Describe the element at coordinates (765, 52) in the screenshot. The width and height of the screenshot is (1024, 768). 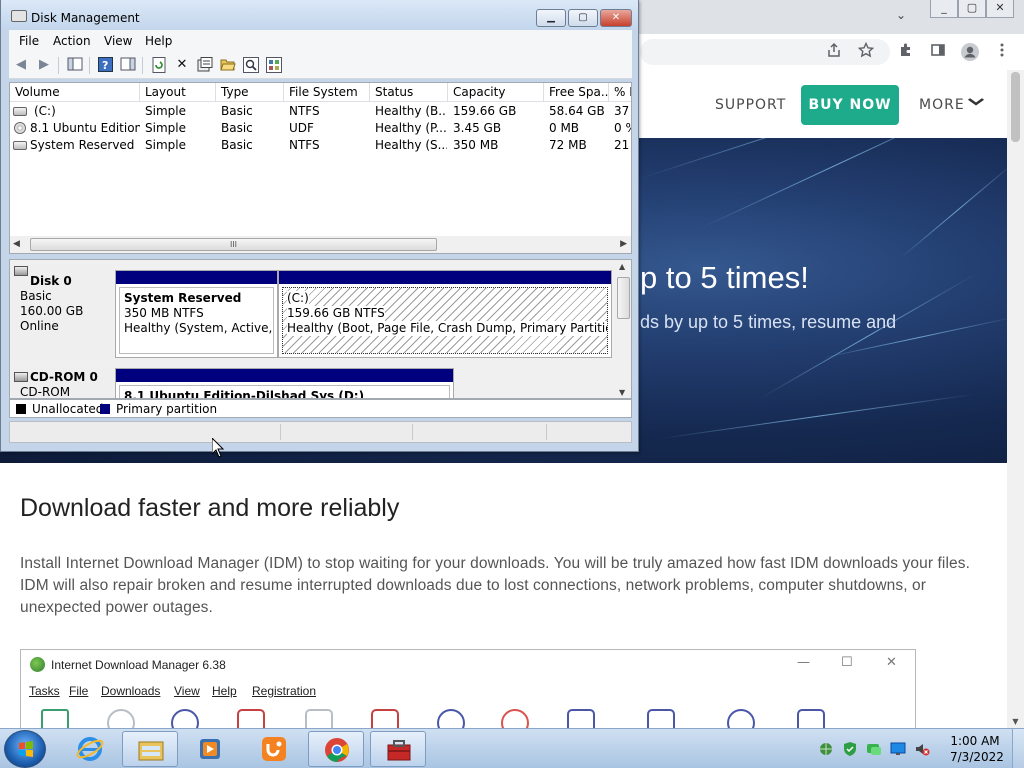
I see `address-bar` at that location.